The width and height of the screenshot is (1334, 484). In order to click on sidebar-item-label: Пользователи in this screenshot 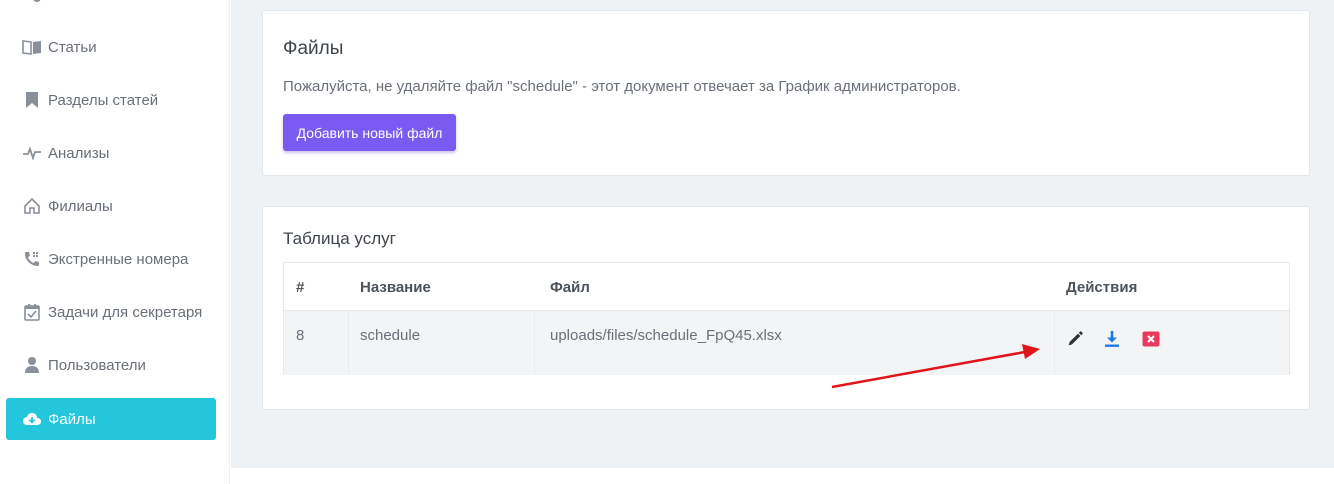, I will do `click(97, 365)`.